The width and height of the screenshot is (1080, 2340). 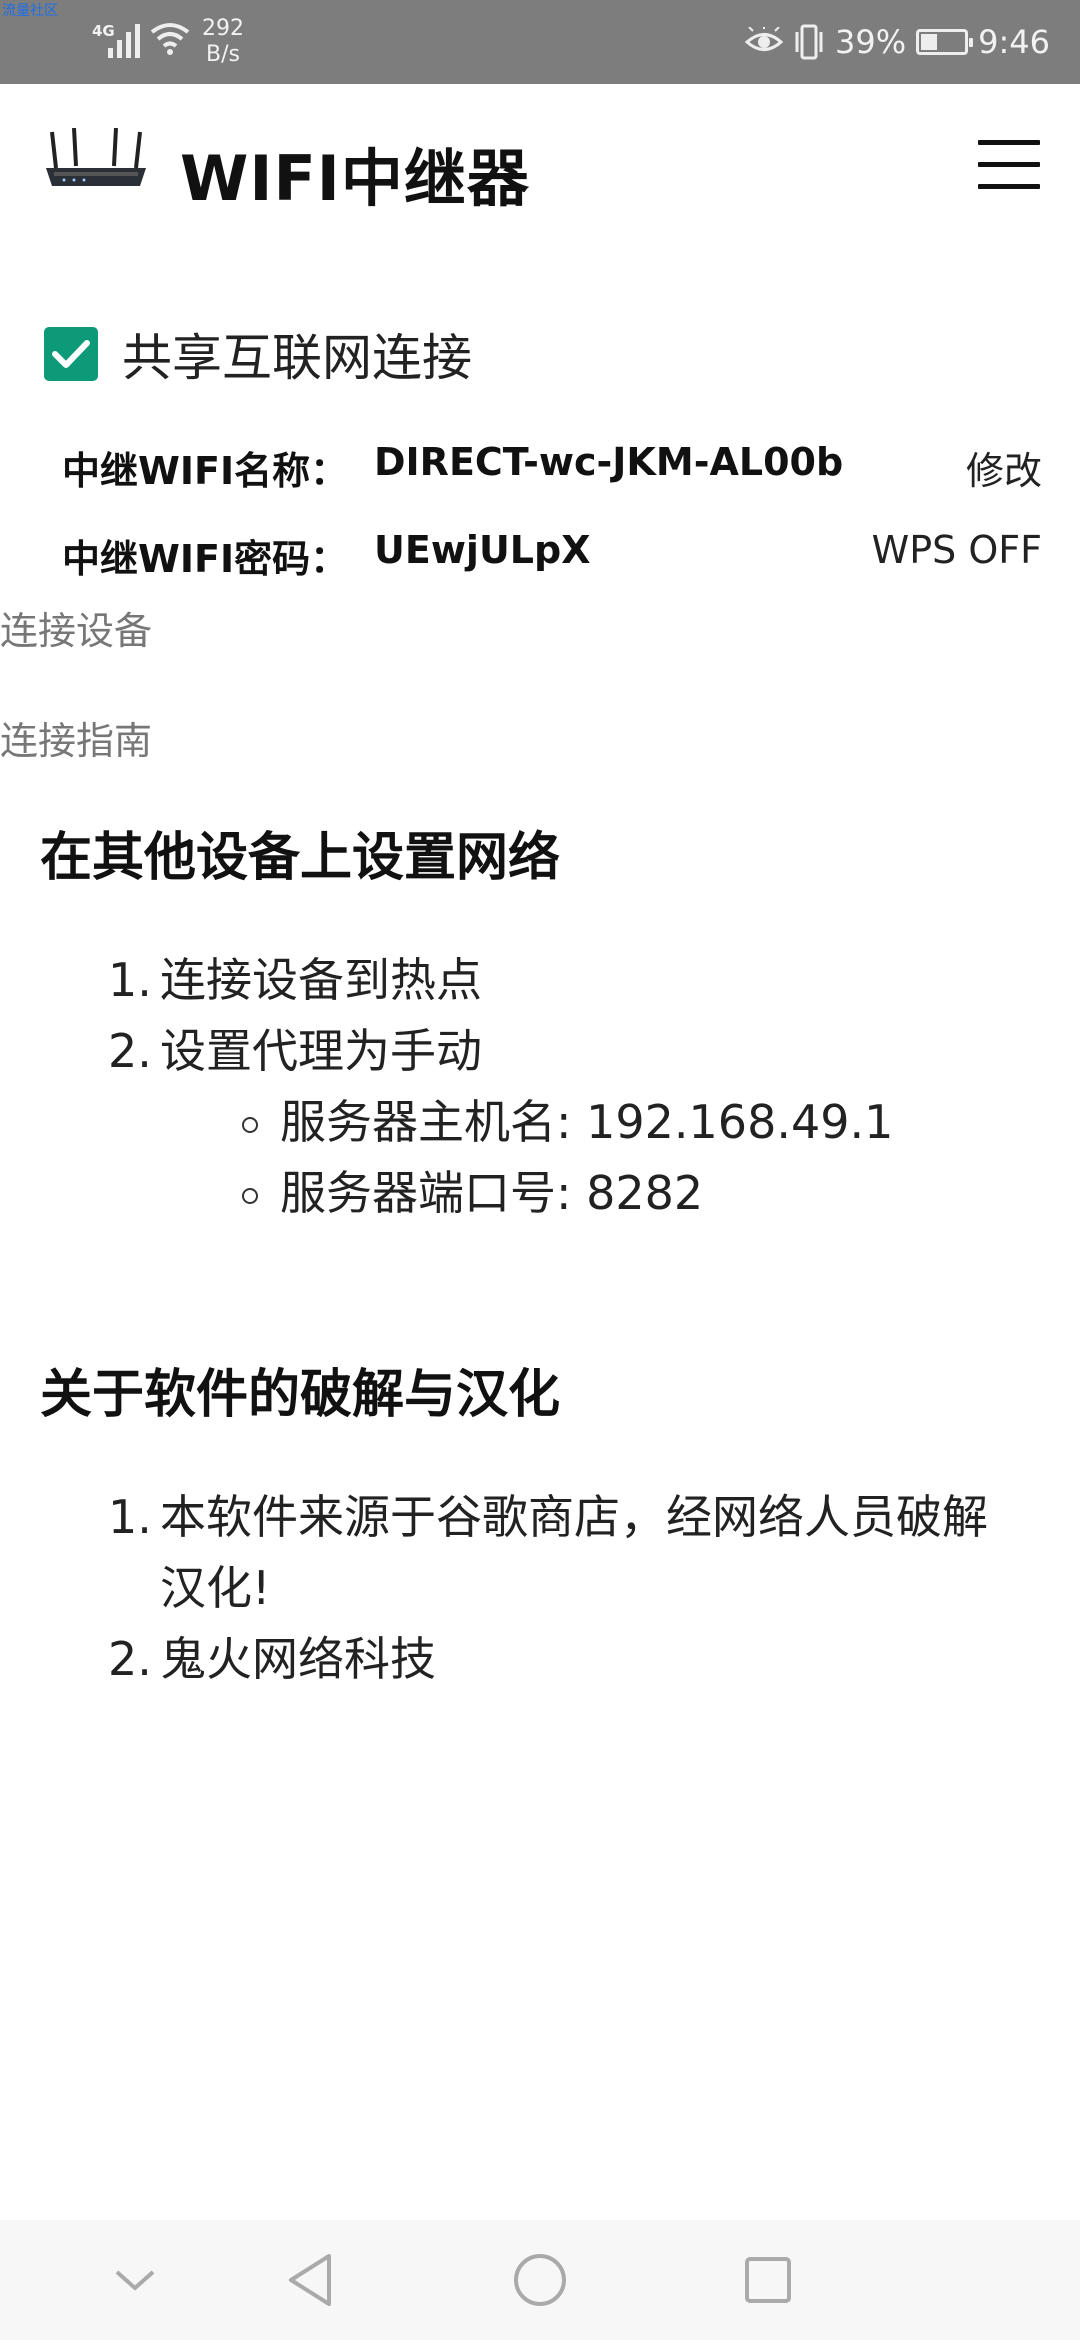 I want to click on app-bar: WIFI中继器, so click(x=540, y=169).